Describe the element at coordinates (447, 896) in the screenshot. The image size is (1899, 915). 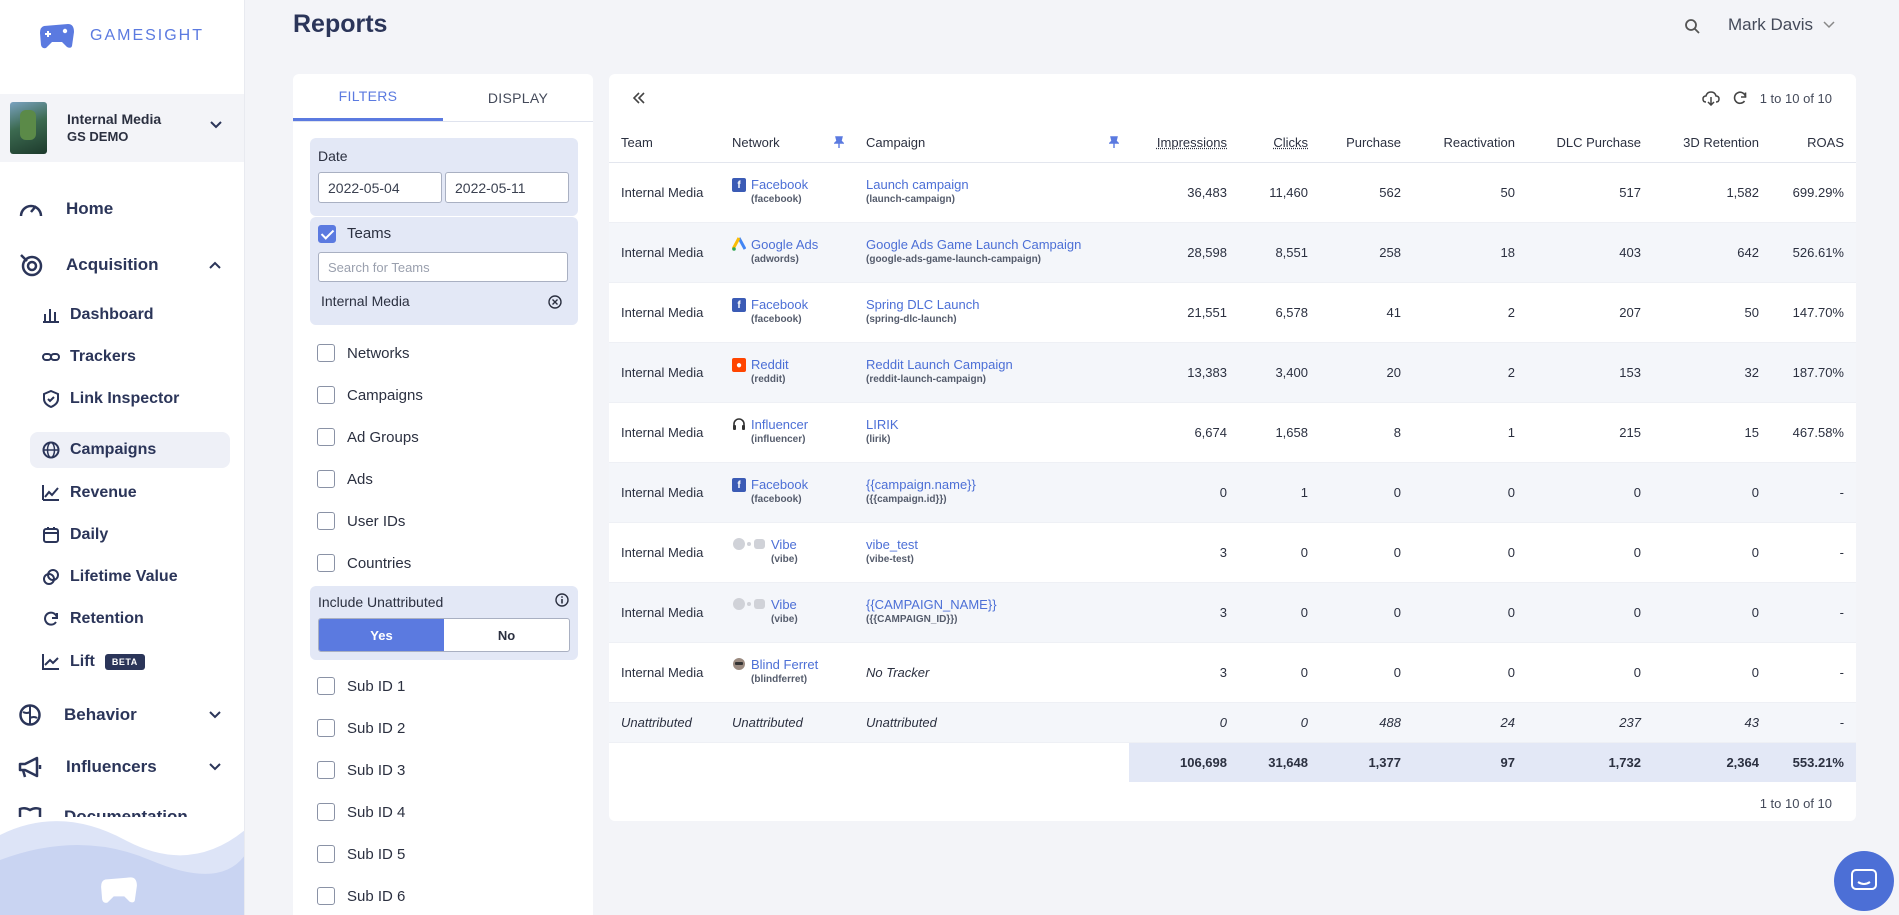
I see `filter-sub-id-6: Sub ID 6` at that location.